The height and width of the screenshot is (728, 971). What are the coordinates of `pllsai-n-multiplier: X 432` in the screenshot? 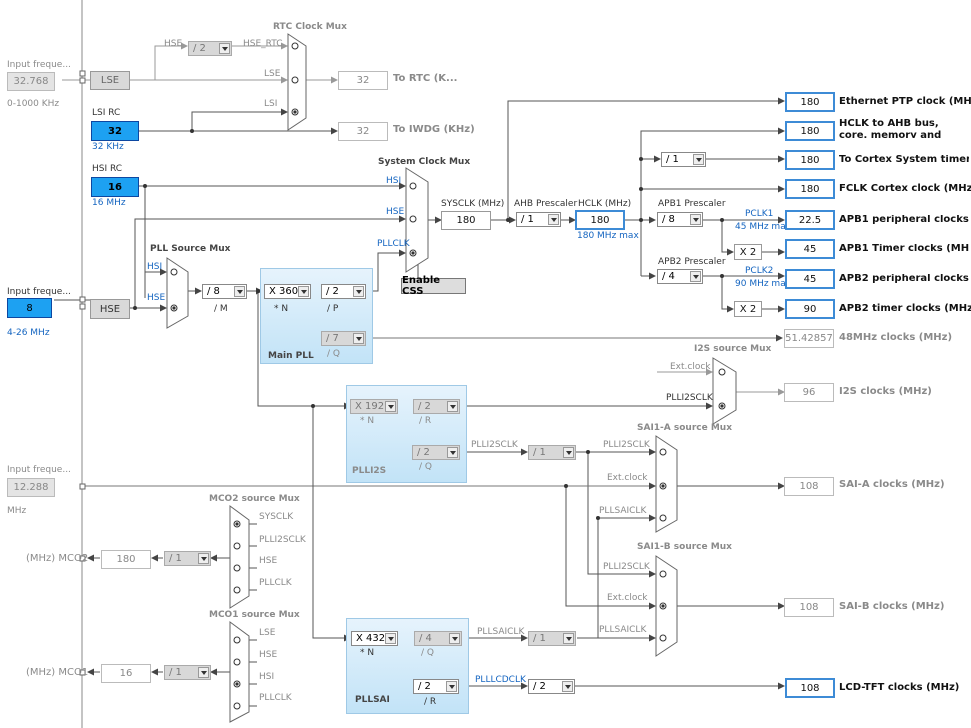 It's located at (374, 638).